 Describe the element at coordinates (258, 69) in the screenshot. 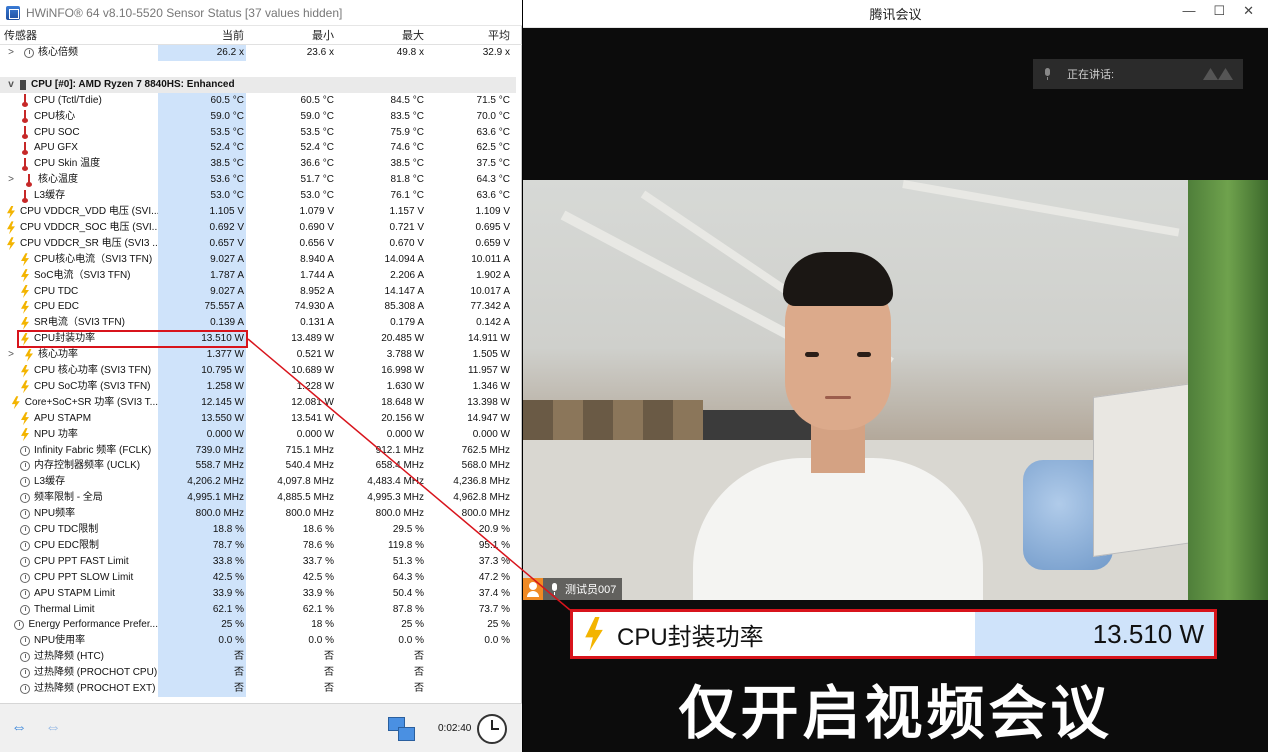

I see `table-row` at that location.